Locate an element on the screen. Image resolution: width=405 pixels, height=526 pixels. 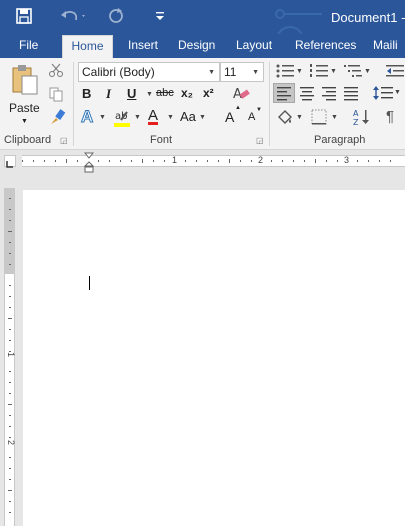
format-painter-icon is located at coordinates (57, 117).